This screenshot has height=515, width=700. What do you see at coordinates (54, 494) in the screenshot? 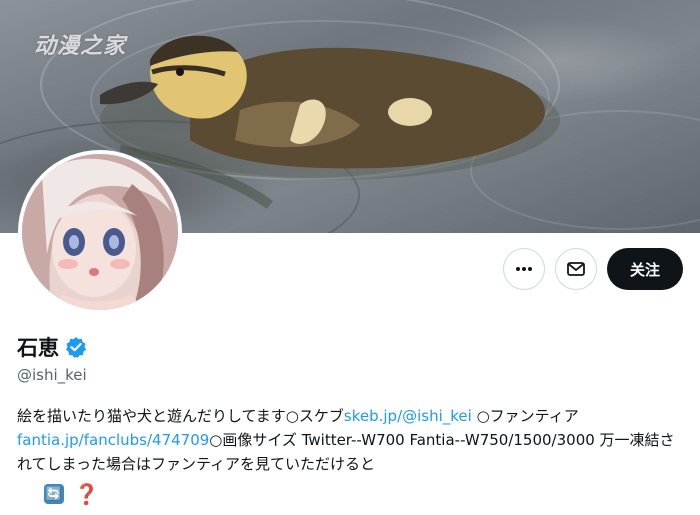
I see `repeat-emoji-icon: 🔄` at bounding box center [54, 494].